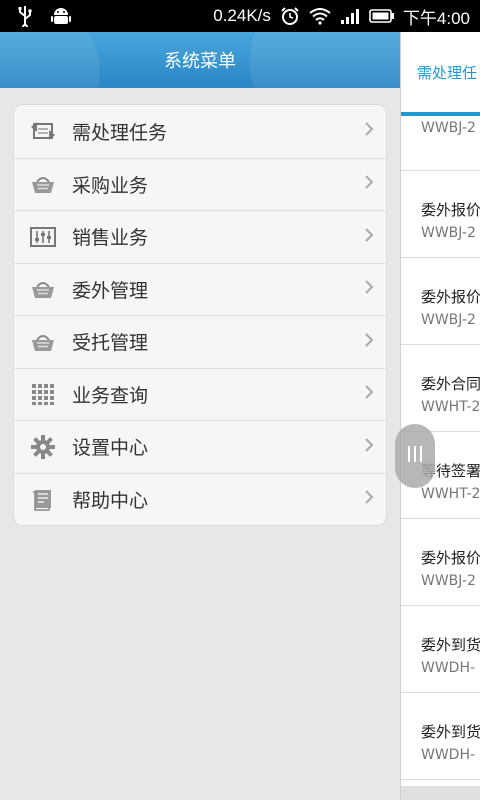 Image resolution: width=480 pixels, height=800 pixels. I want to click on menu-item-pending-tasks: 需处理任务, so click(200, 131).